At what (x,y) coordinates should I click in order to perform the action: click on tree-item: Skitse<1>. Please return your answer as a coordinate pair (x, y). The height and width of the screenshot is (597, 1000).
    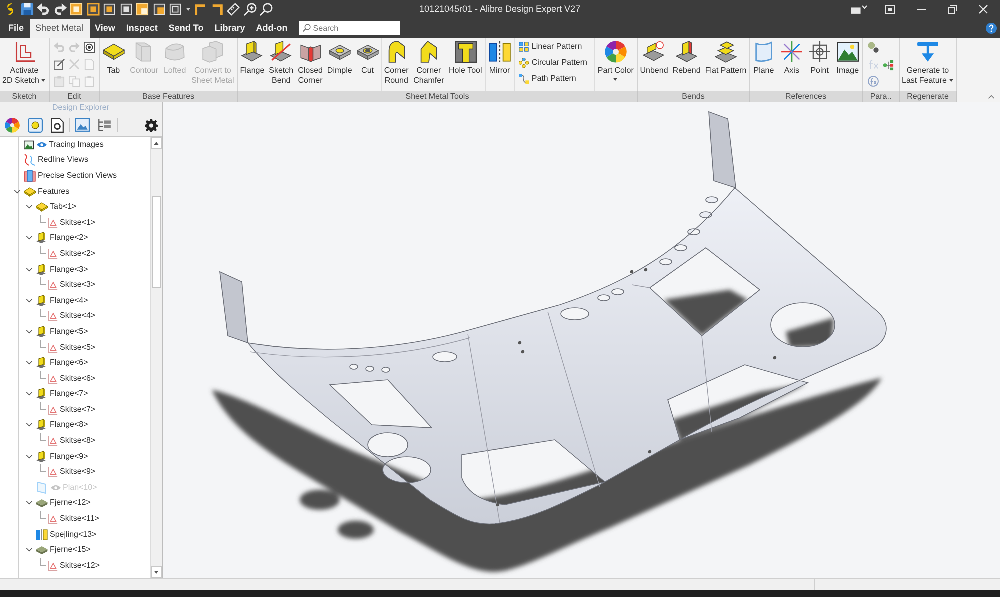
    Looking at the image, I should click on (78, 223).